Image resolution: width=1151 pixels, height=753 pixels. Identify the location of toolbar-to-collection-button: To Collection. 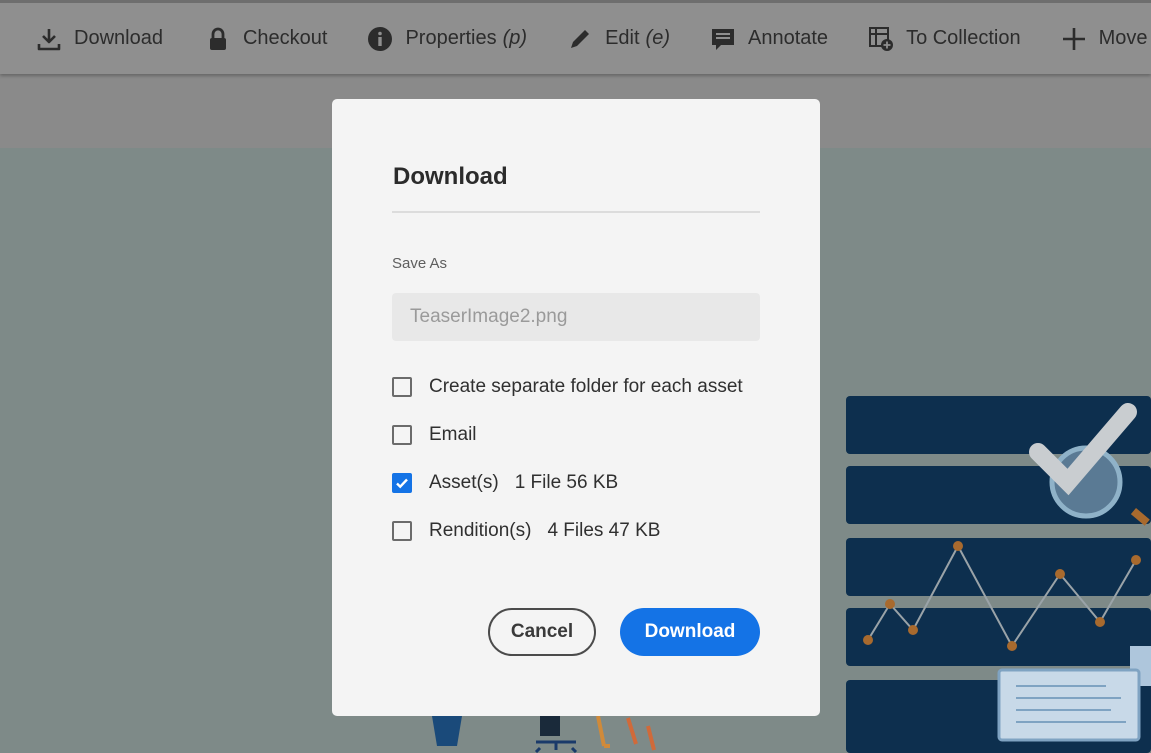
(944, 38).